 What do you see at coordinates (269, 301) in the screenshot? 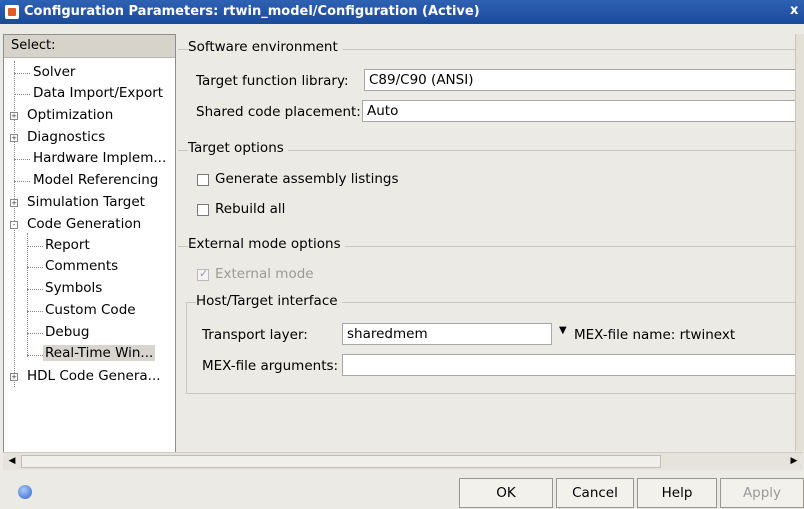
I see `group-title-host-target-interface: Host/Target interface` at bounding box center [269, 301].